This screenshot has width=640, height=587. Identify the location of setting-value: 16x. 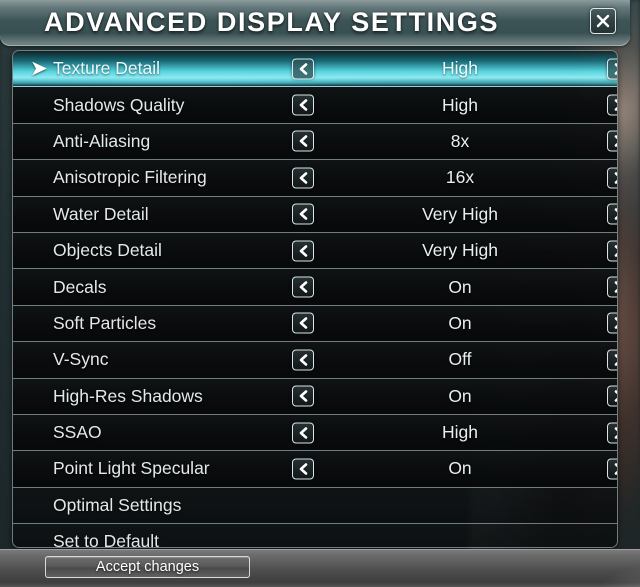
(460, 177).